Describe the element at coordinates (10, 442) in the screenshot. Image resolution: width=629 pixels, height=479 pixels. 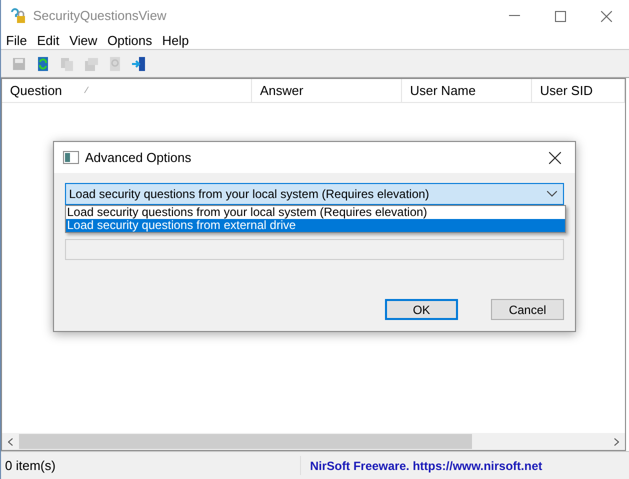
I see `scroll-left-icon` at that location.